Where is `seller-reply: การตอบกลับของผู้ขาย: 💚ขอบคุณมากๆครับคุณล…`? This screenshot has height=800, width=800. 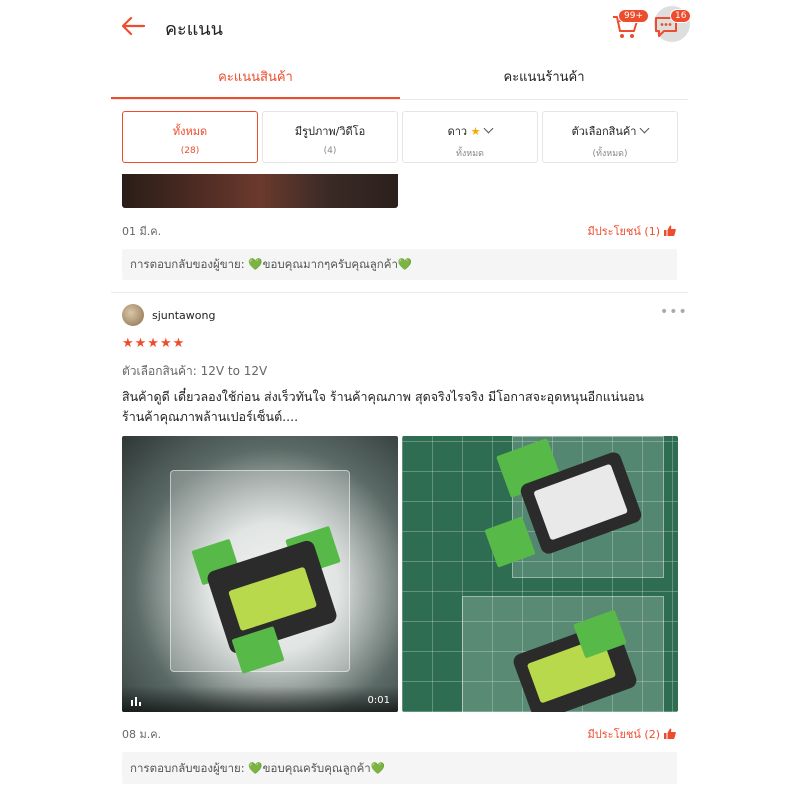
seller-reply: การตอบกลับของผู้ขาย: 💚ขอบคุณมากๆครับคุณล… is located at coordinates (399, 264).